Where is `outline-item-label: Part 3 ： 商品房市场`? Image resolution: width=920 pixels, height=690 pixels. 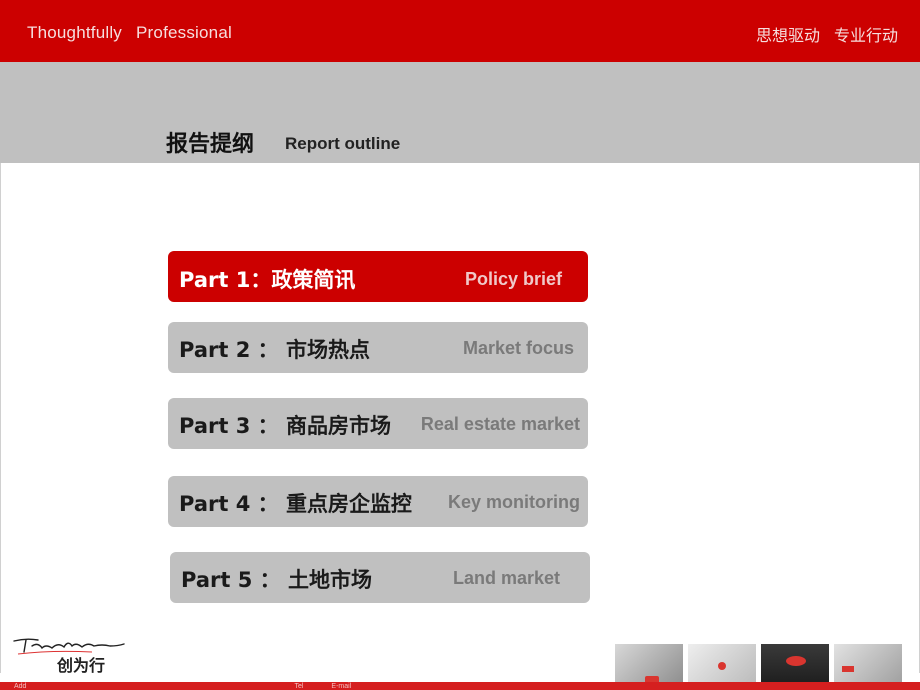
outline-item-label: Part 3 ： 商品房市场 is located at coordinates (285, 426).